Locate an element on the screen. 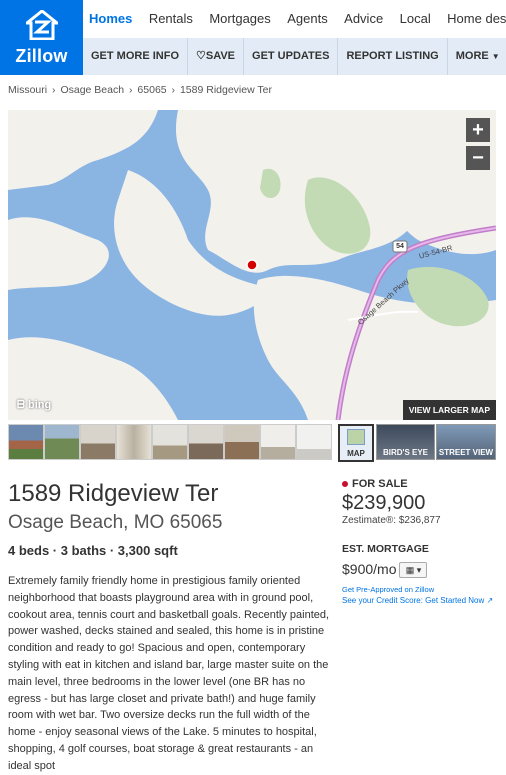 Image resolution: width=506 pixels, height=775 pixels. more-button: MORE ▼ is located at coordinates (477, 56).